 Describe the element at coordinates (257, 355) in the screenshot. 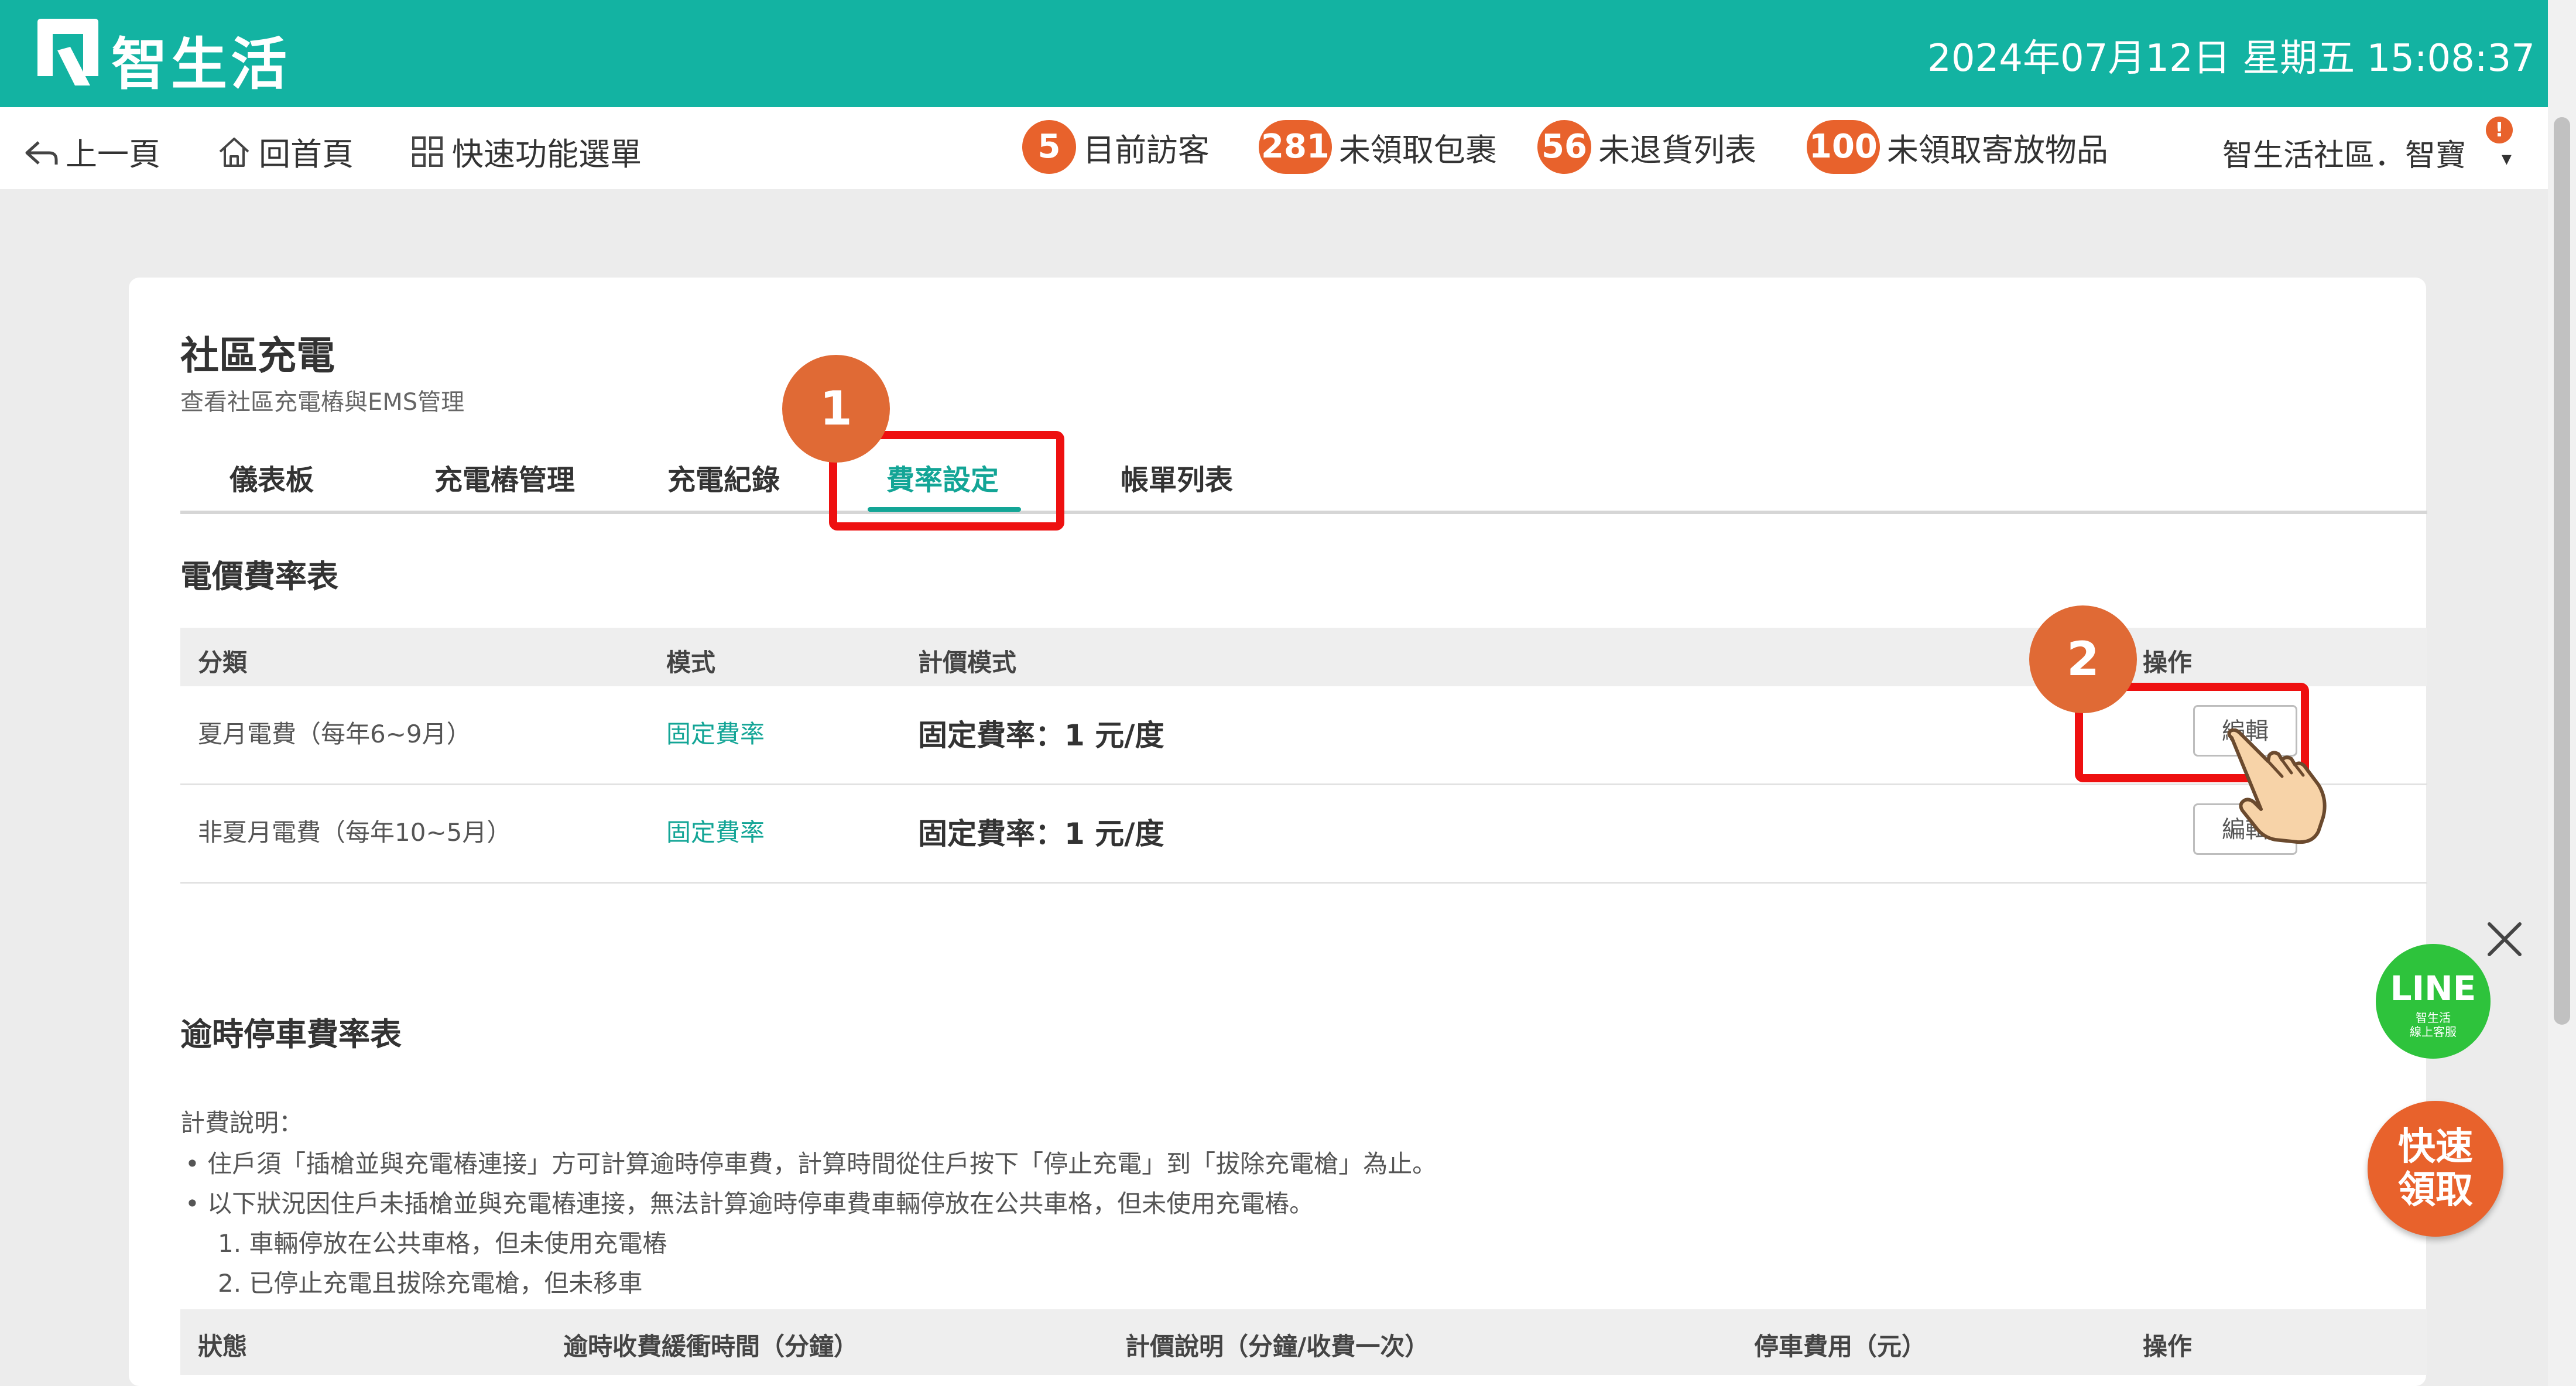

I see `page-title: 社區充電` at that location.